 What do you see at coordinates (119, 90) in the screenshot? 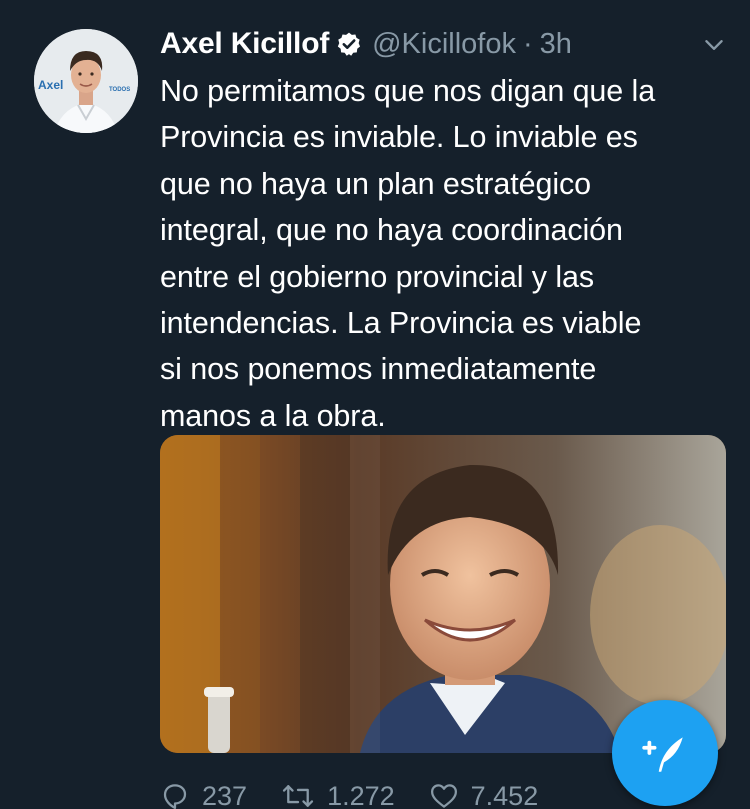
I see `avatar-badge: TODOS` at bounding box center [119, 90].